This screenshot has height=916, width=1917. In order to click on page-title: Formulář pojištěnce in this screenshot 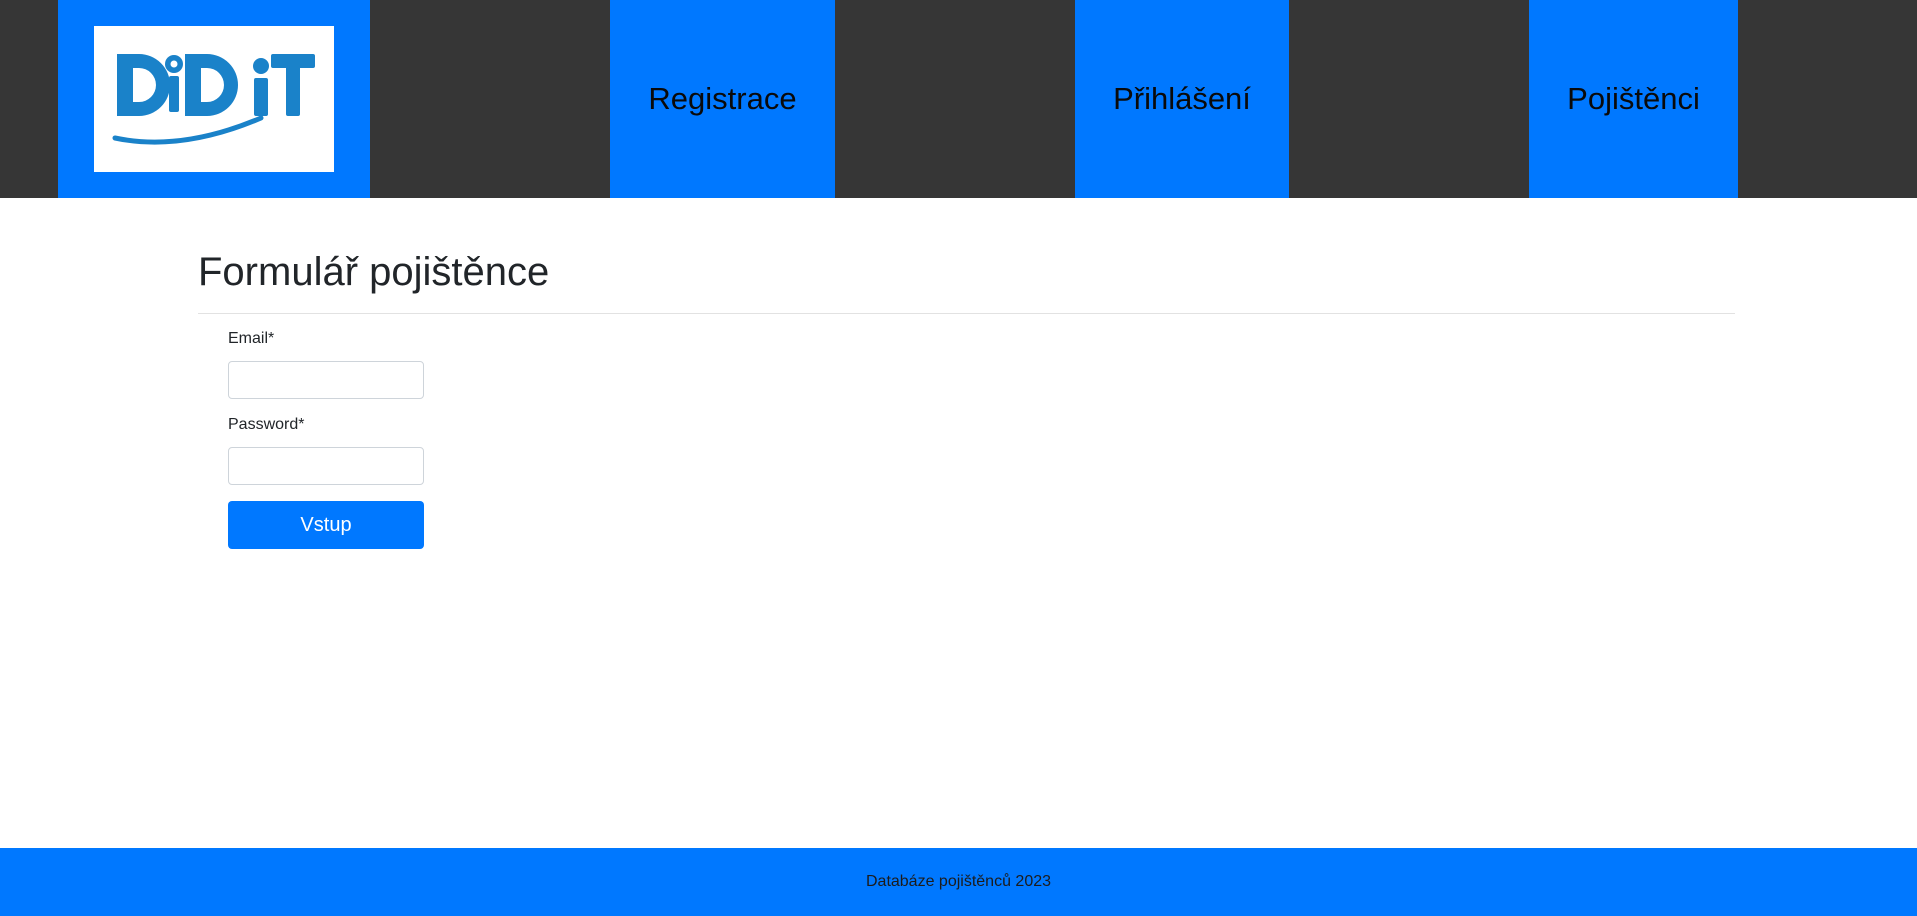, I will do `click(374, 272)`.